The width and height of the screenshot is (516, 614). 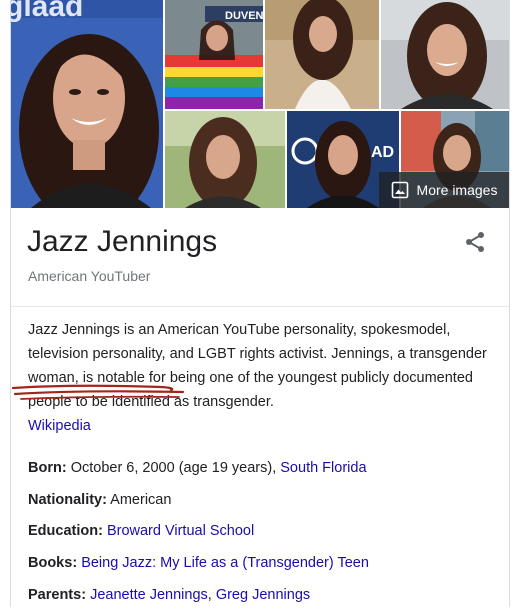 I want to click on watermark-text: glaad, so click(x=47, y=11).